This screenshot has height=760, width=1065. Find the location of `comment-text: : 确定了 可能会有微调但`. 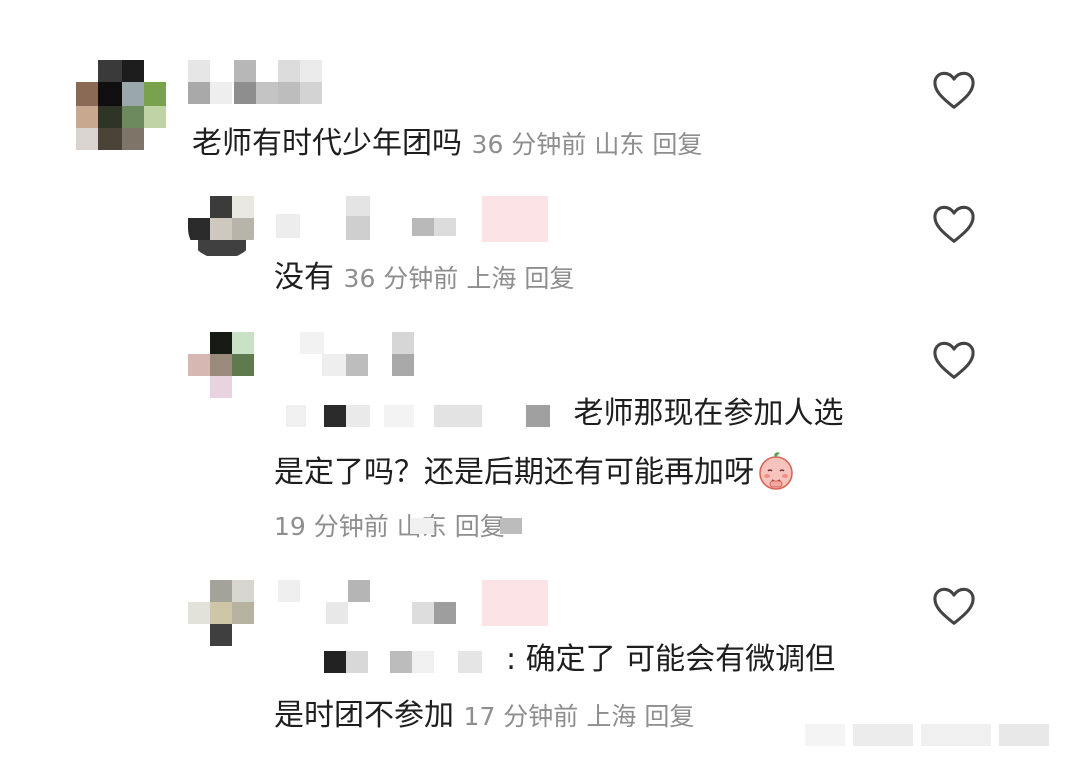

comment-text: : 确定了 可能会有微调但 is located at coordinates (671, 659).